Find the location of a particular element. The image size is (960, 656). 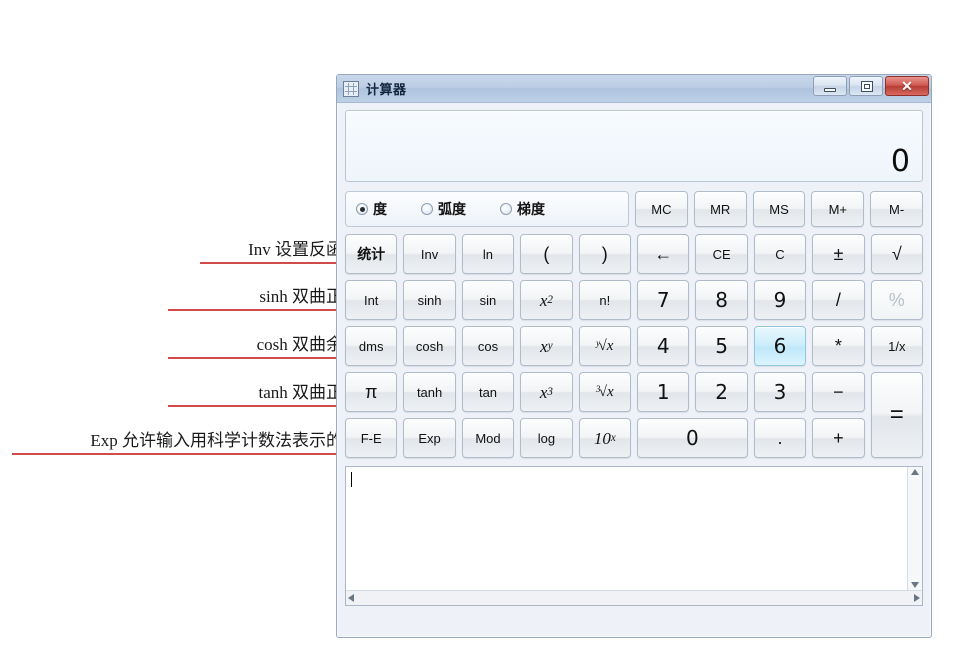

key-9: 9 is located at coordinates (780, 300).